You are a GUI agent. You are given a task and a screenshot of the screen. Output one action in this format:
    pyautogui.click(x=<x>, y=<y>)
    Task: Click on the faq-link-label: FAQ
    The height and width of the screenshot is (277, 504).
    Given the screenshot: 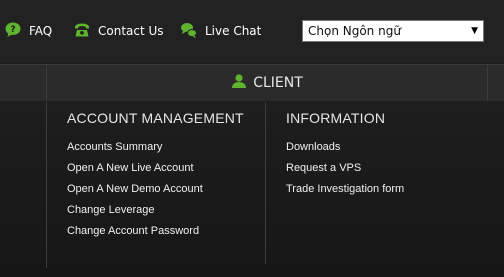 What is the action you would take?
    pyautogui.click(x=41, y=31)
    